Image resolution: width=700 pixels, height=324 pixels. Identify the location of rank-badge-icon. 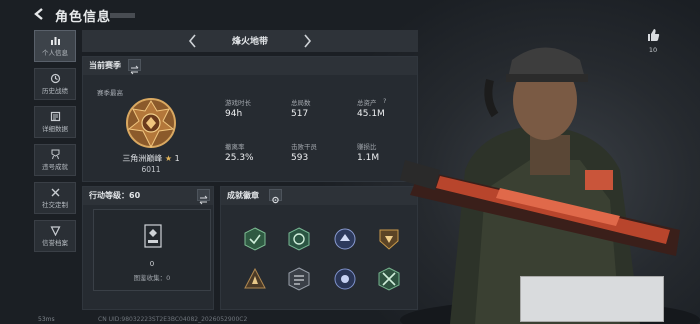
(151, 123).